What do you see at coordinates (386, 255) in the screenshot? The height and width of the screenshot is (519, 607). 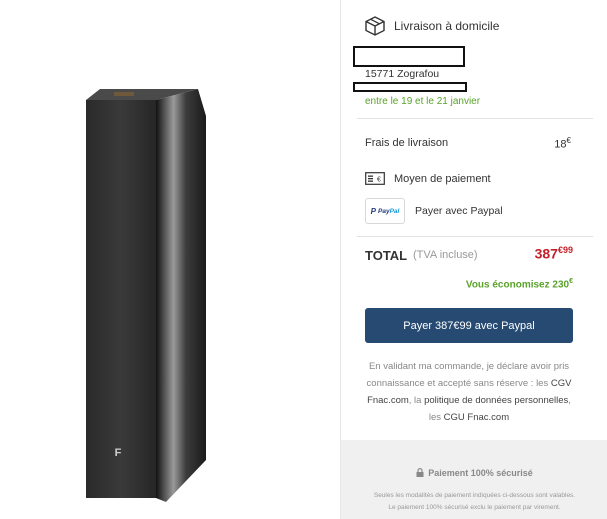 I see `total-label: TOTAL` at bounding box center [386, 255].